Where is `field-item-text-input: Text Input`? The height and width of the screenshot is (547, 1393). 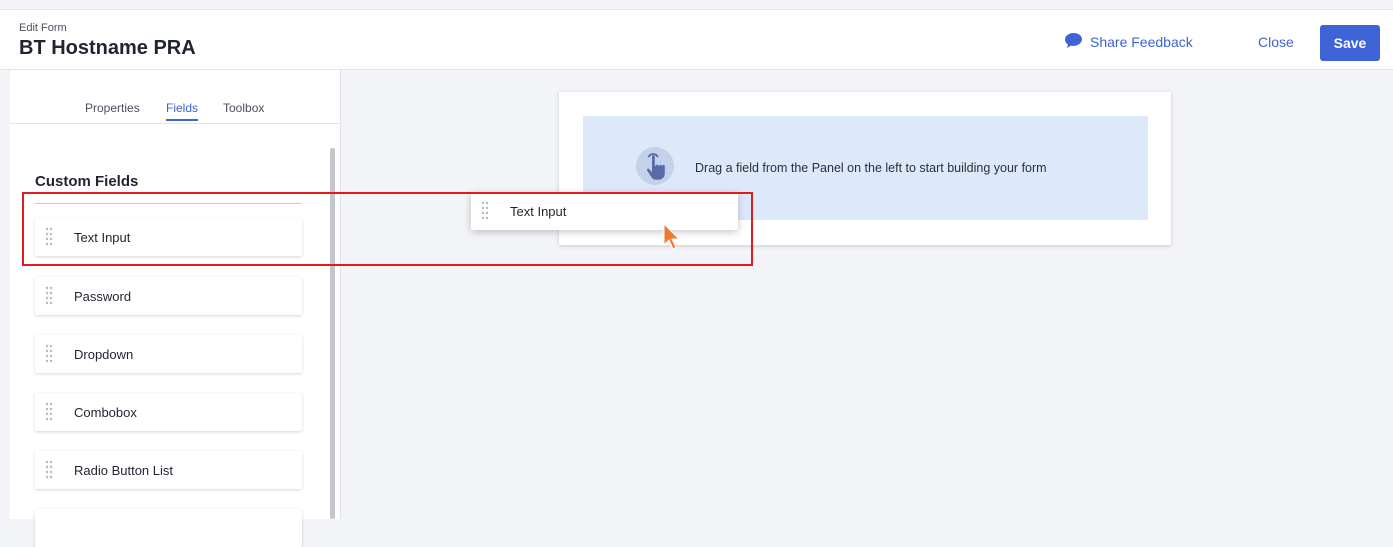
field-item-text-input: Text Input is located at coordinates (168, 237).